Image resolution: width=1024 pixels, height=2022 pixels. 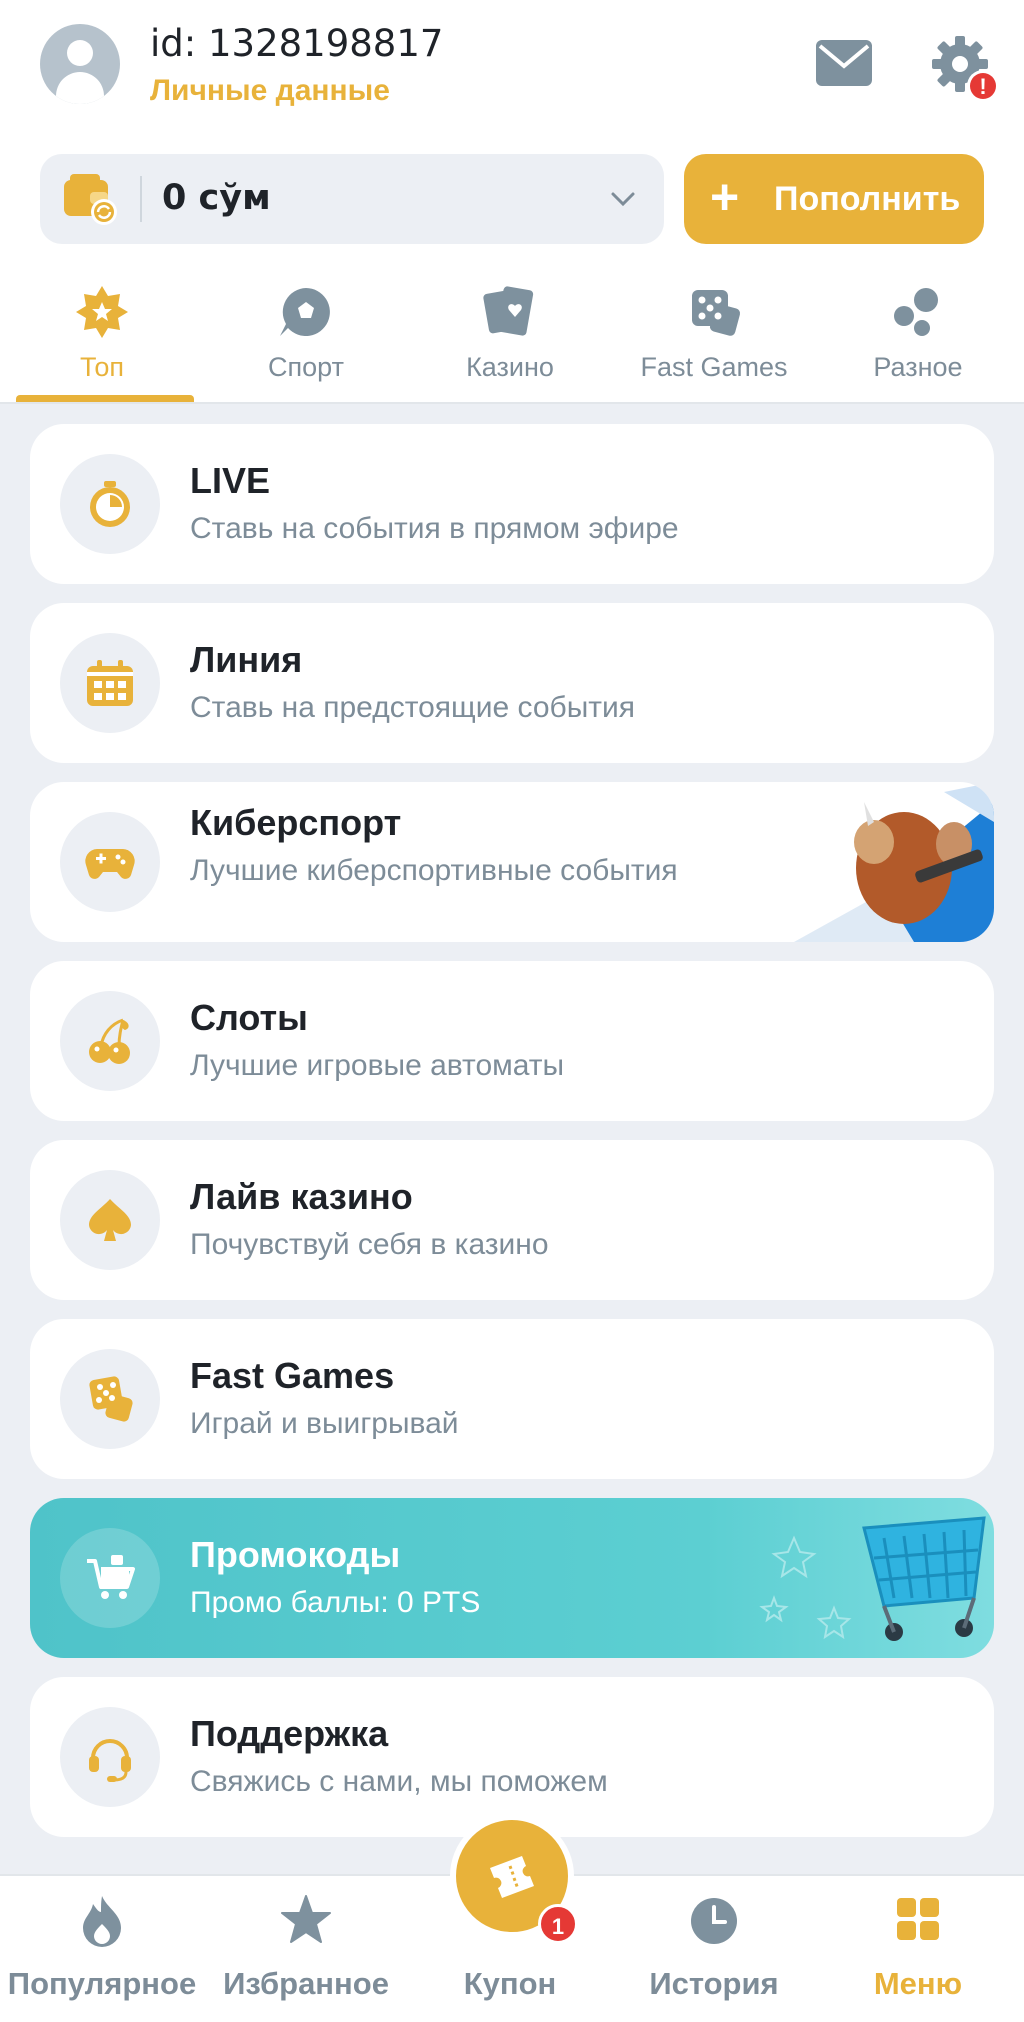 I want to click on cart-icon, so click(x=111, y=1577).